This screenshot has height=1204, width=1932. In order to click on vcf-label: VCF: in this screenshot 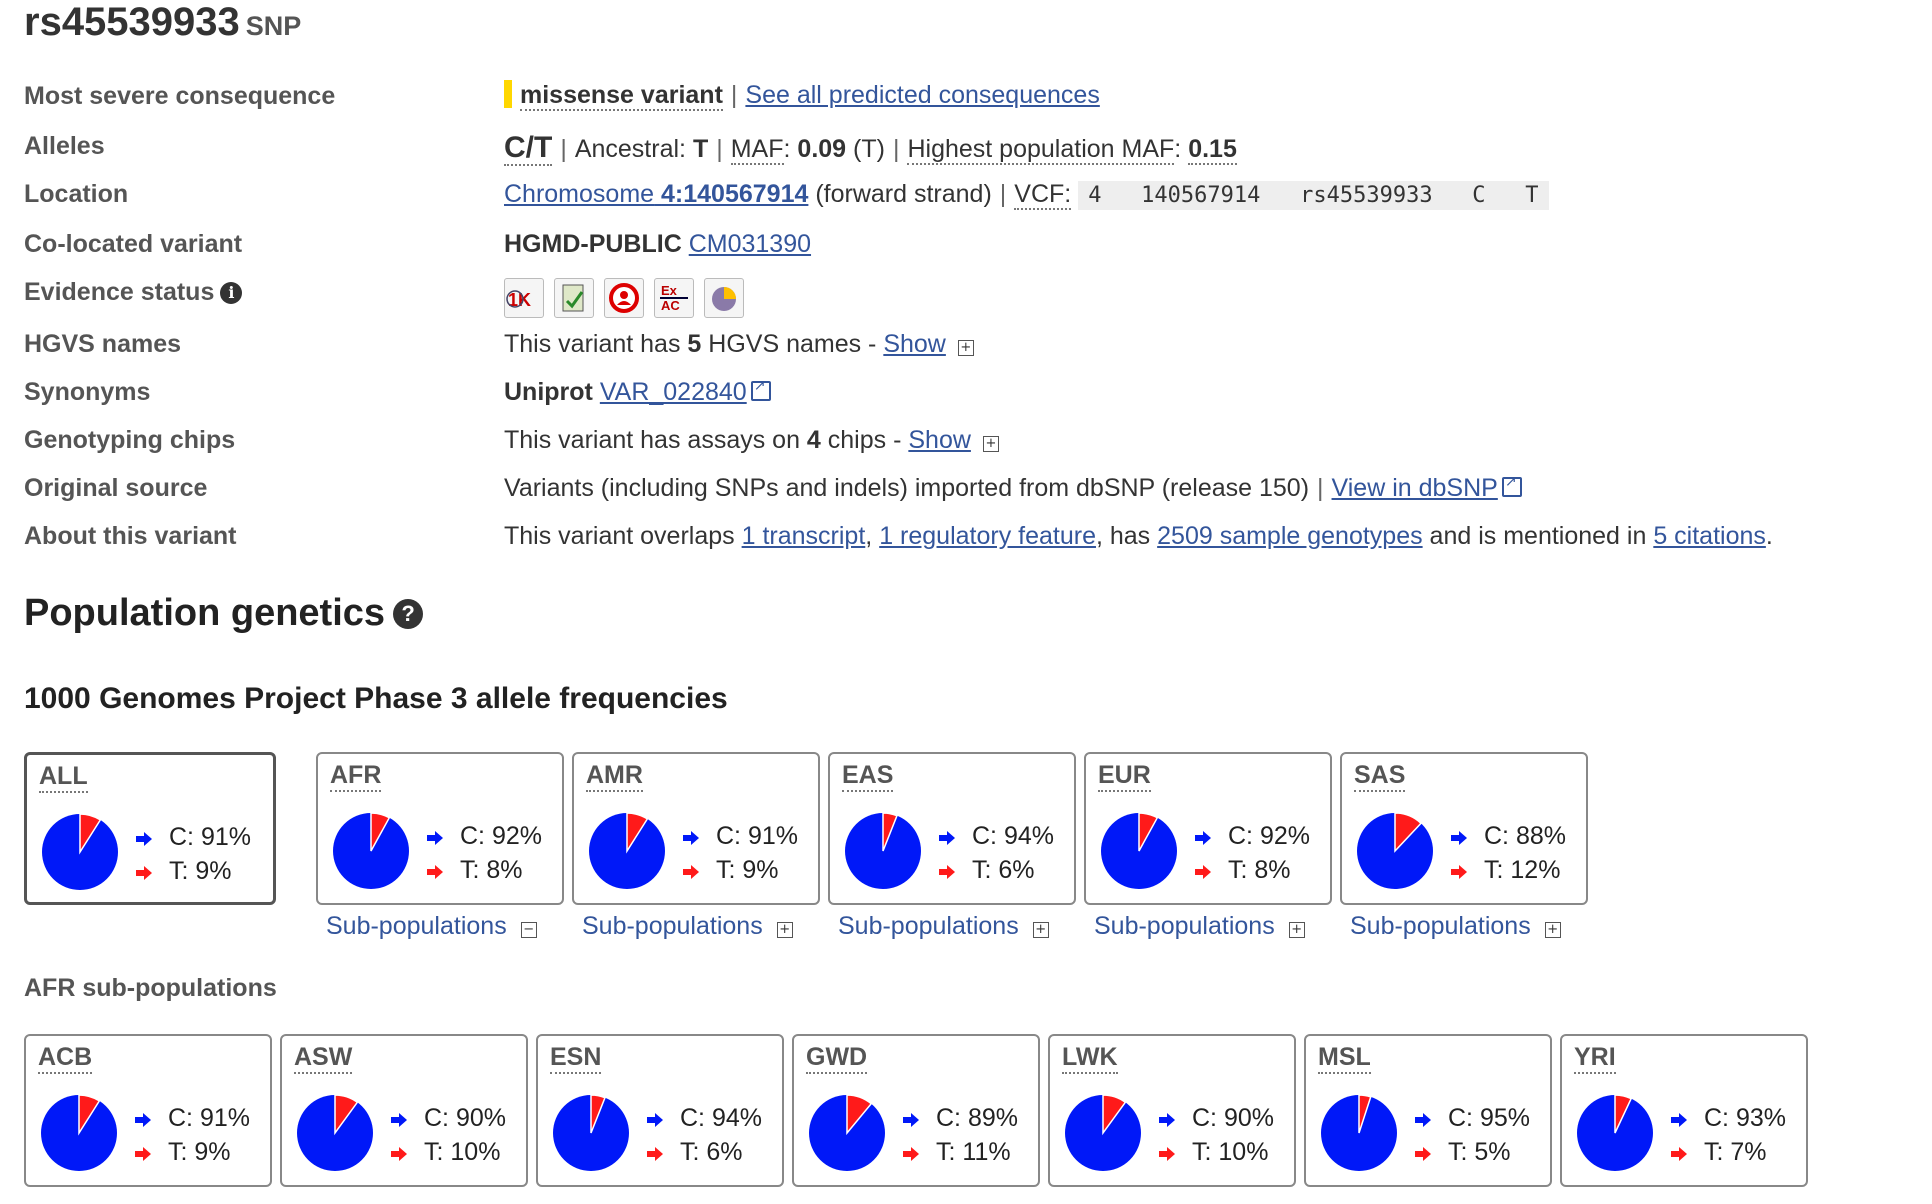, I will do `click(1043, 195)`.